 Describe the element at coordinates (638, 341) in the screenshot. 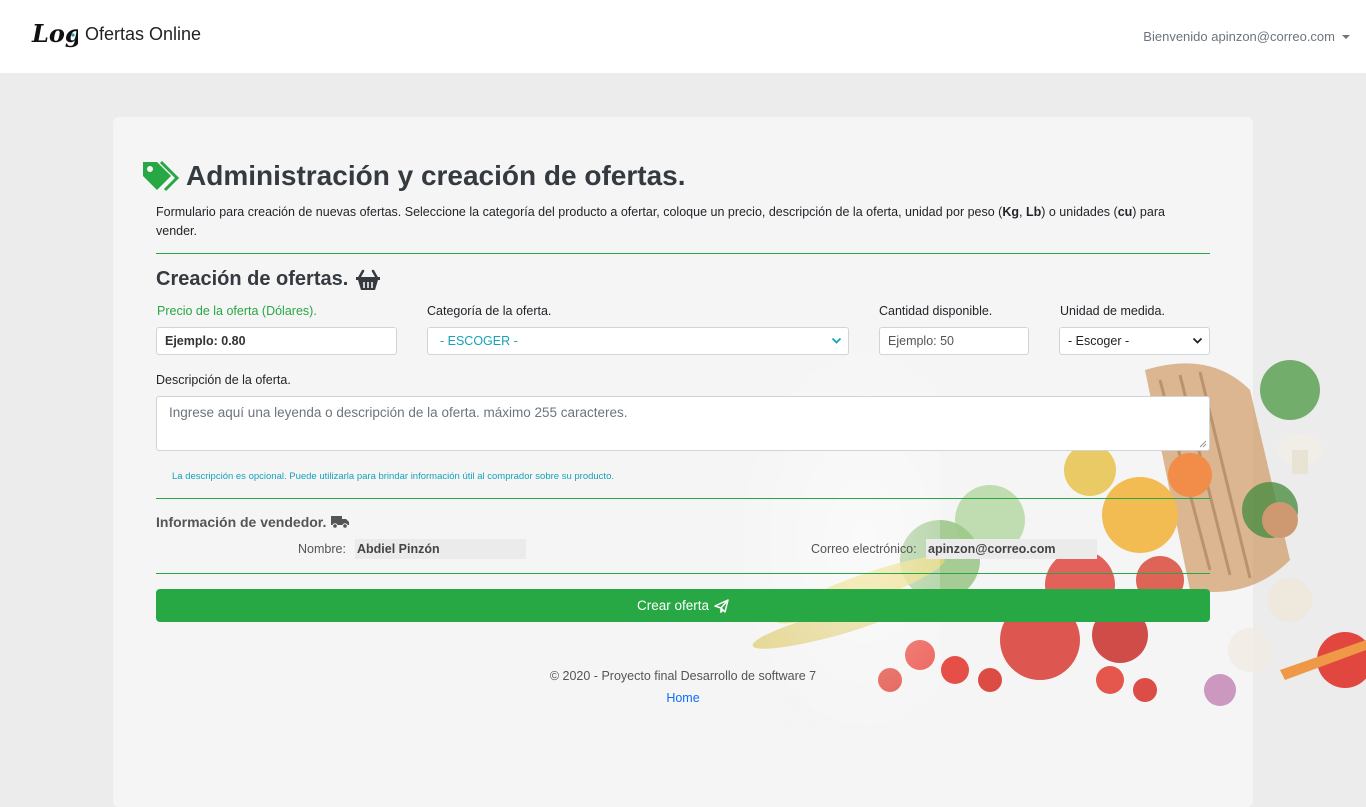

I see `category-select: - ESCOGER -` at that location.